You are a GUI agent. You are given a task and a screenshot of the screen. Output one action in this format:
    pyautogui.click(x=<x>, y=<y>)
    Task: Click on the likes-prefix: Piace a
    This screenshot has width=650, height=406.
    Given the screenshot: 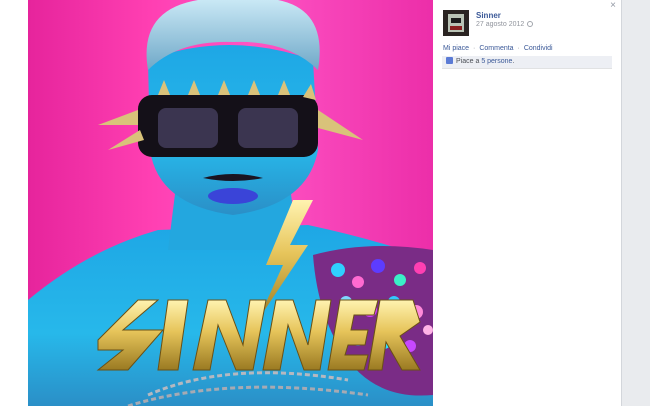 What is the action you would take?
    pyautogui.click(x=468, y=61)
    